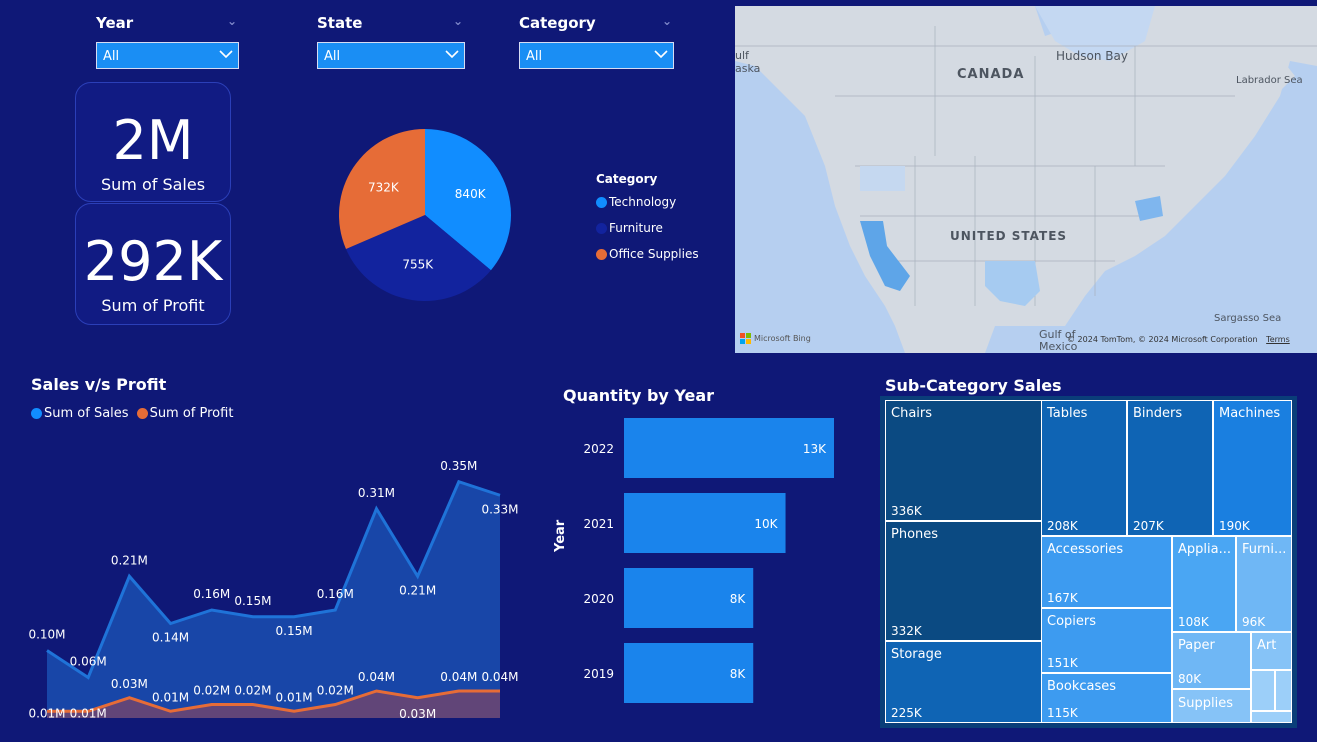 Image resolution: width=1317 pixels, height=742 pixels. I want to click on tile-name: Copiers, so click(1072, 621).